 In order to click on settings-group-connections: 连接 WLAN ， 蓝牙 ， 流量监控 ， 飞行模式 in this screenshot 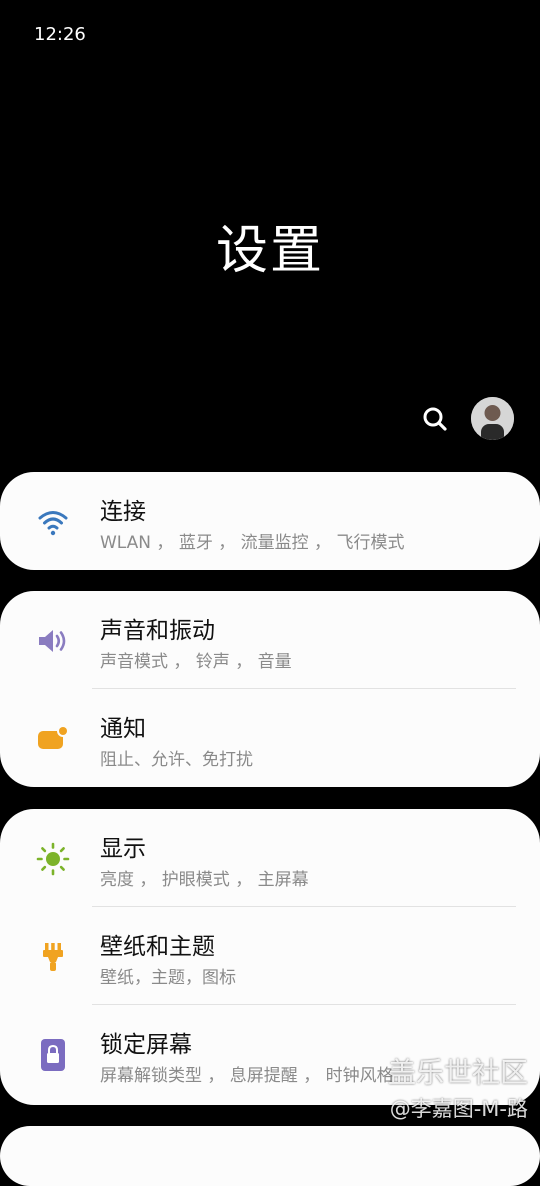, I will do `click(270, 521)`.